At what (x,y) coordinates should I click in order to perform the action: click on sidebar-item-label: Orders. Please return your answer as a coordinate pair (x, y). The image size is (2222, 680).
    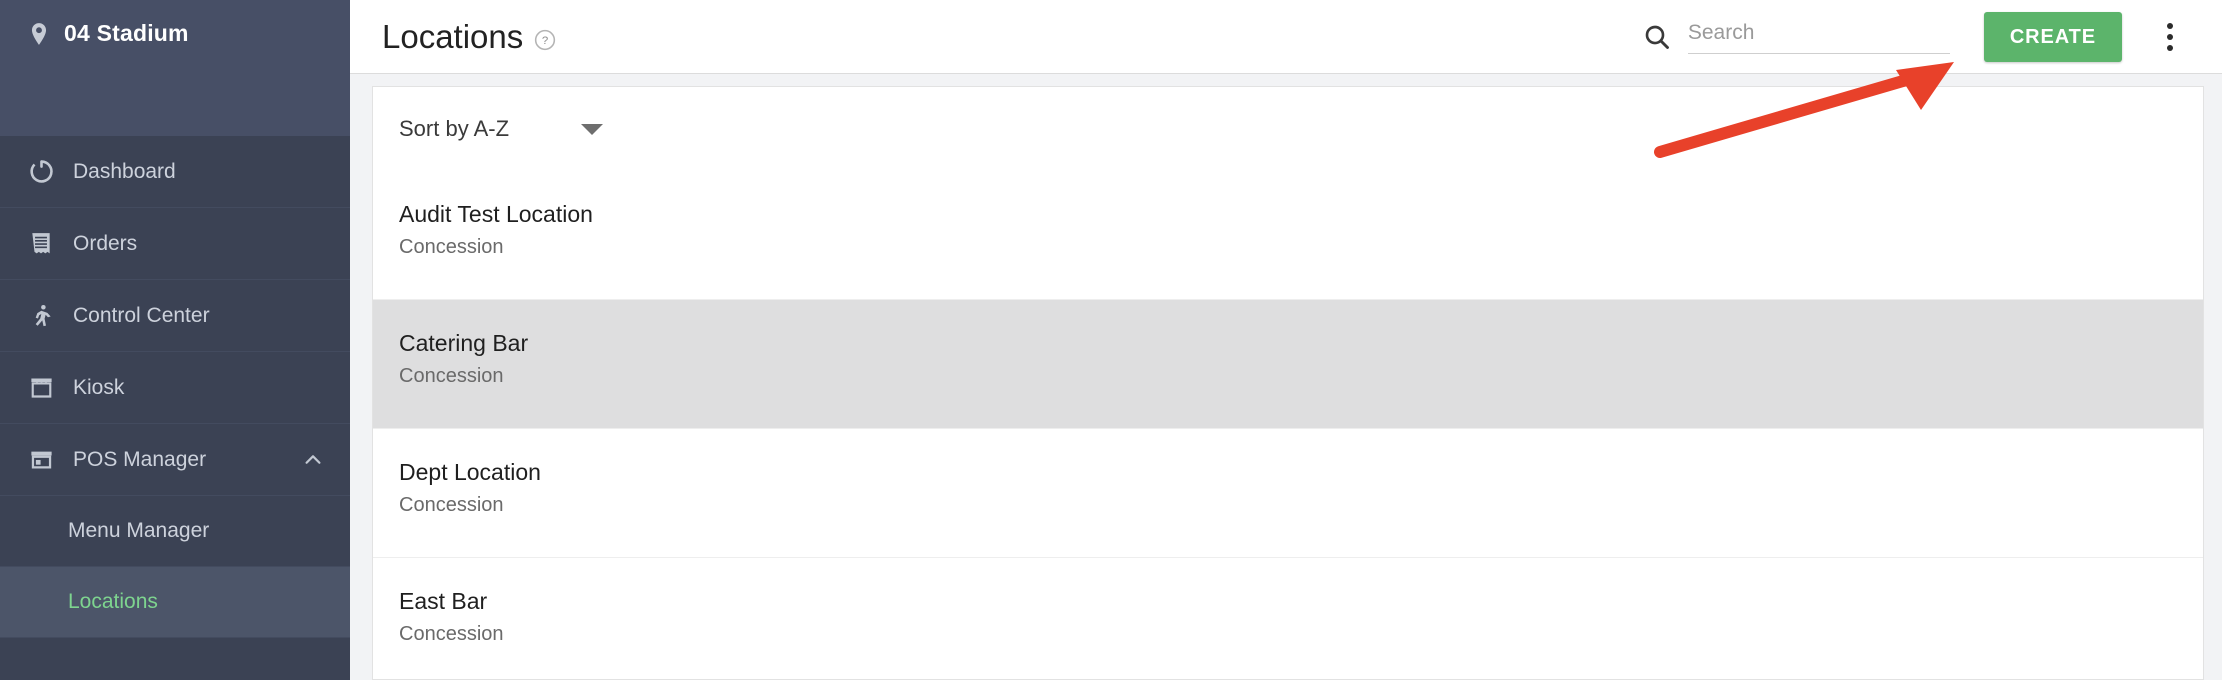
    Looking at the image, I should click on (105, 243).